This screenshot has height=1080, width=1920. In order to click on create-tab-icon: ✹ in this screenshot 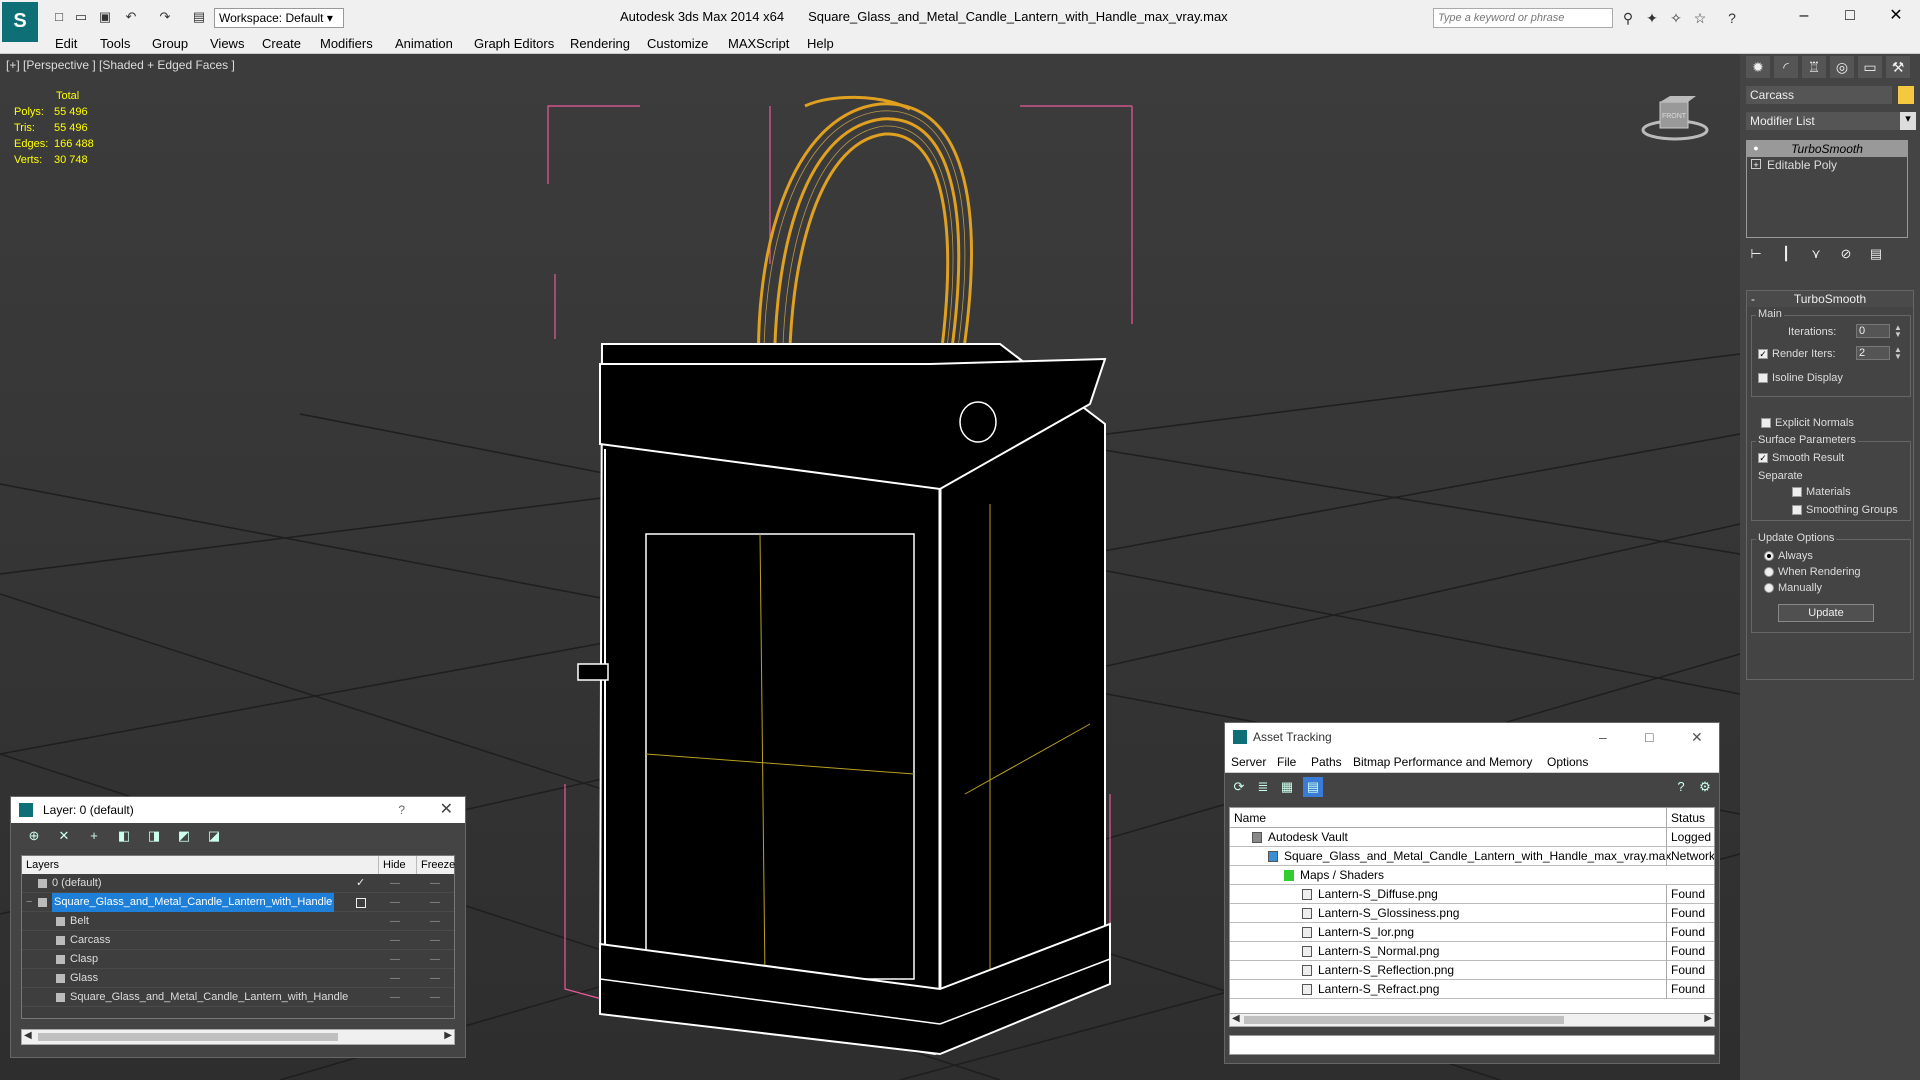, I will do `click(1758, 67)`.